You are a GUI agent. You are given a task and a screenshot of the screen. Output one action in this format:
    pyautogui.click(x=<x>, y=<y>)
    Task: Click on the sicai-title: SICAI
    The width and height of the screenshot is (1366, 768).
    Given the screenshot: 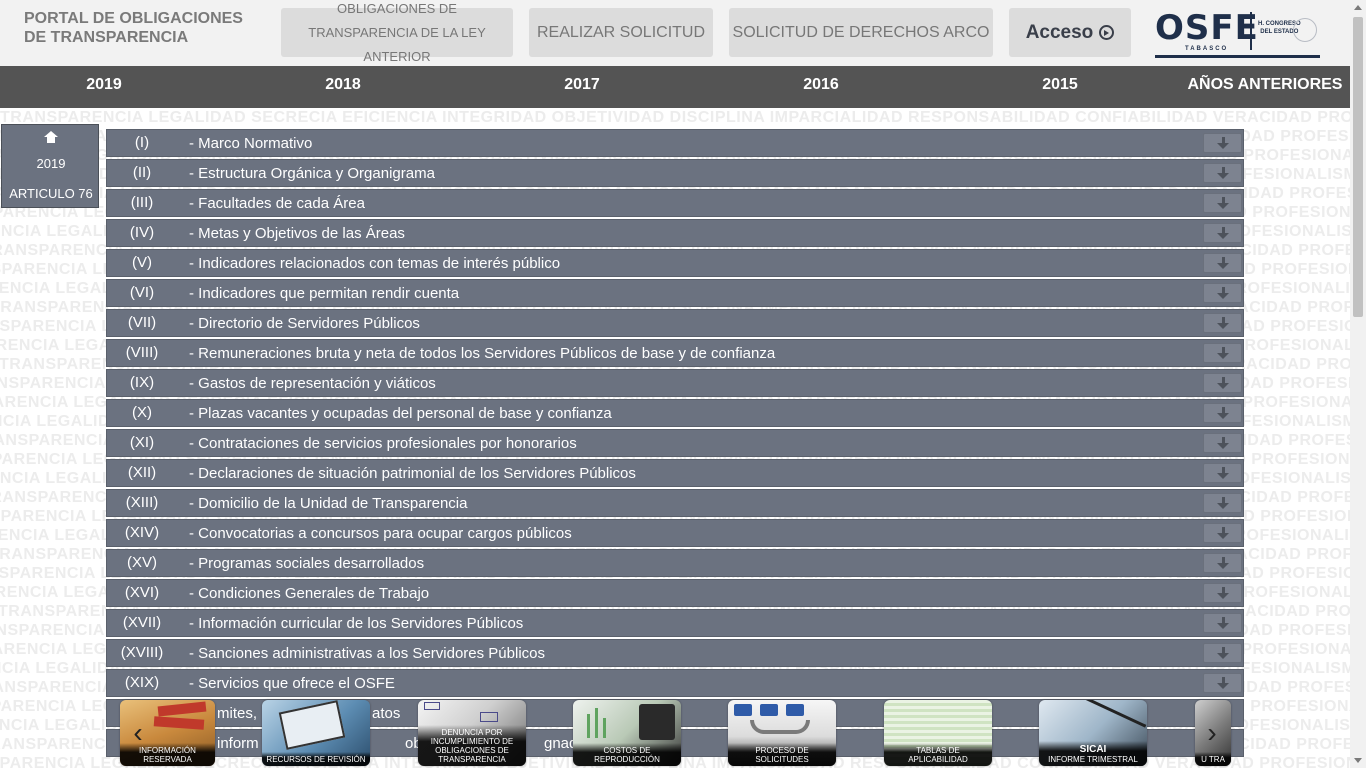 What is the action you would take?
    pyautogui.click(x=1093, y=749)
    